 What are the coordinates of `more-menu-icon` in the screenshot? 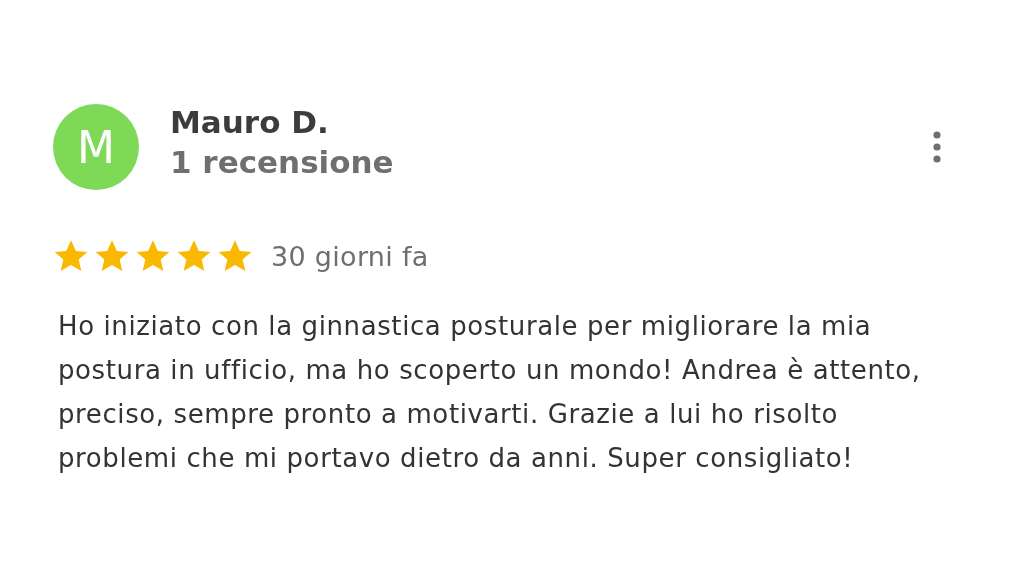 It's located at (937, 147).